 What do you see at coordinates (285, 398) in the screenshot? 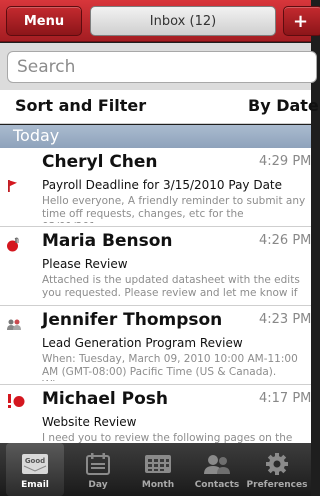
I see `message-time: 4:17 PM` at bounding box center [285, 398].